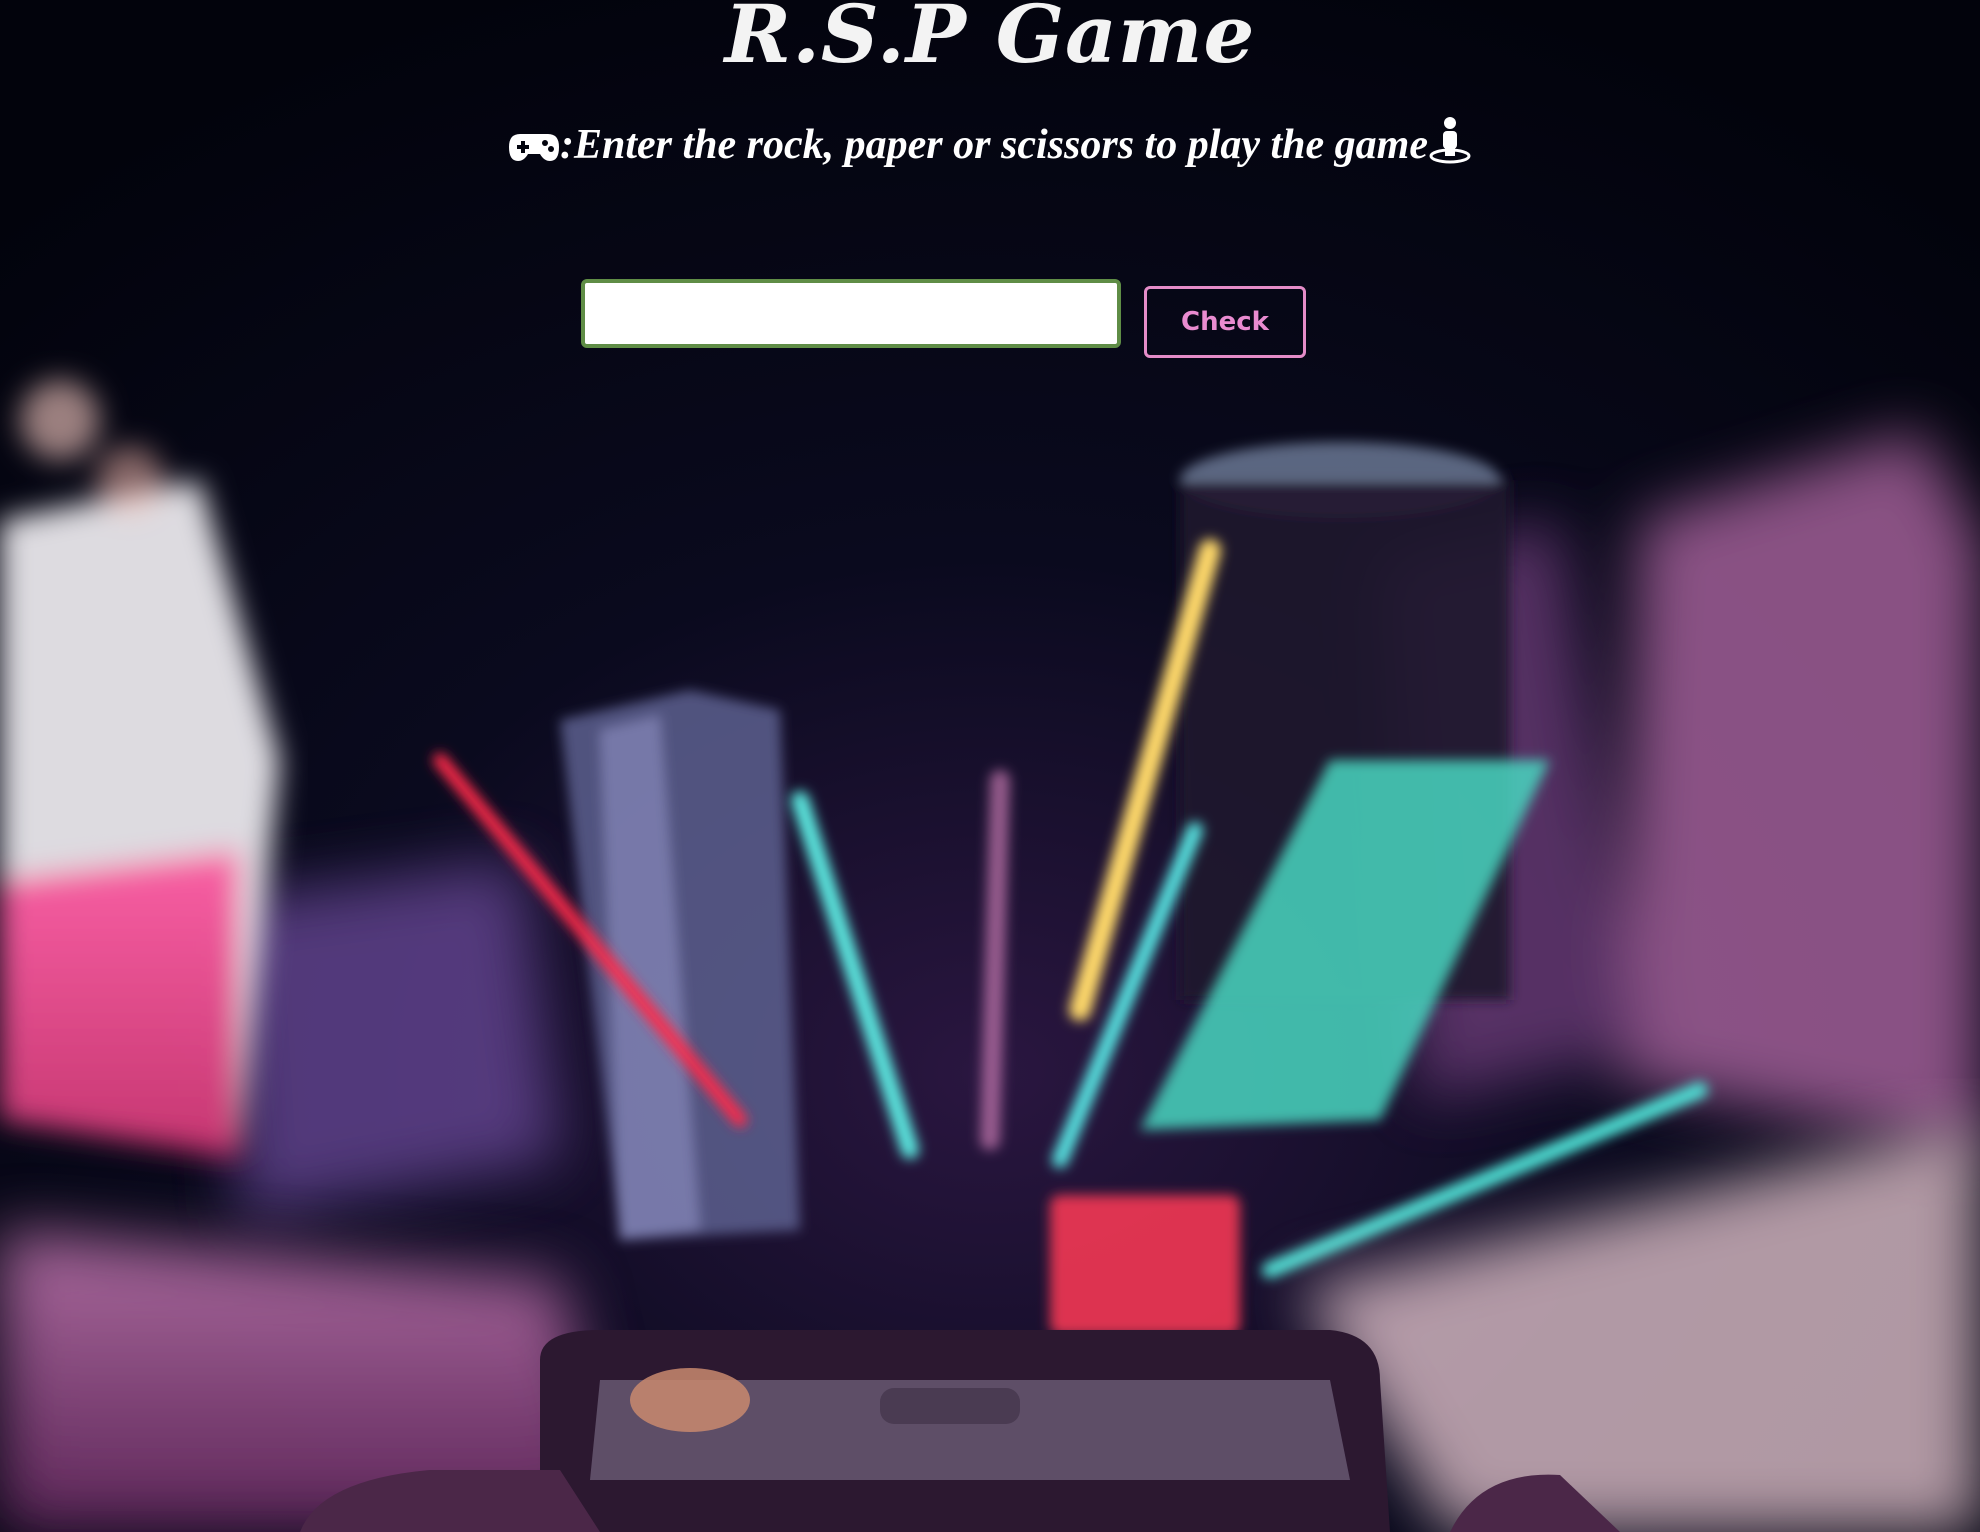  Describe the element at coordinates (1225, 322) in the screenshot. I see `check-button: Check` at that location.